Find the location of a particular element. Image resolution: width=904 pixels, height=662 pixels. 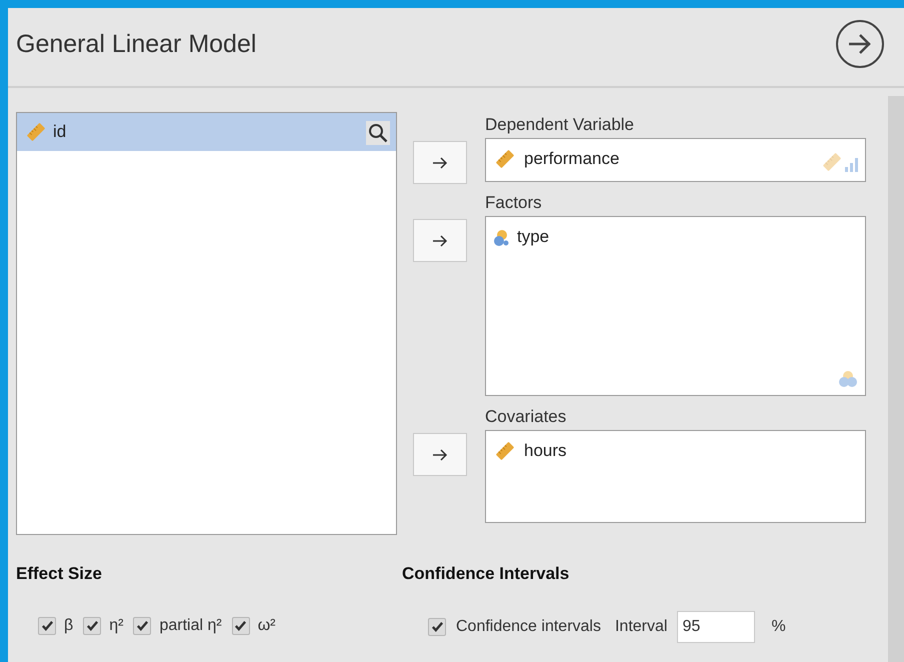

interval-label: Interval is located at coordinates (641, 626).